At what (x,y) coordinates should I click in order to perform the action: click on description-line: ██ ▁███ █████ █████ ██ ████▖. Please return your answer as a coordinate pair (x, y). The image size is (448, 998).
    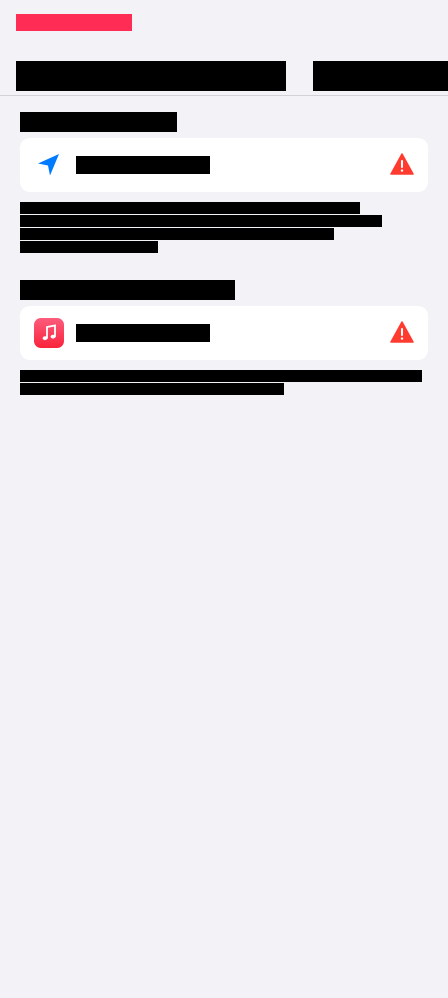
    Looking at the image, I should click on (190, 208).